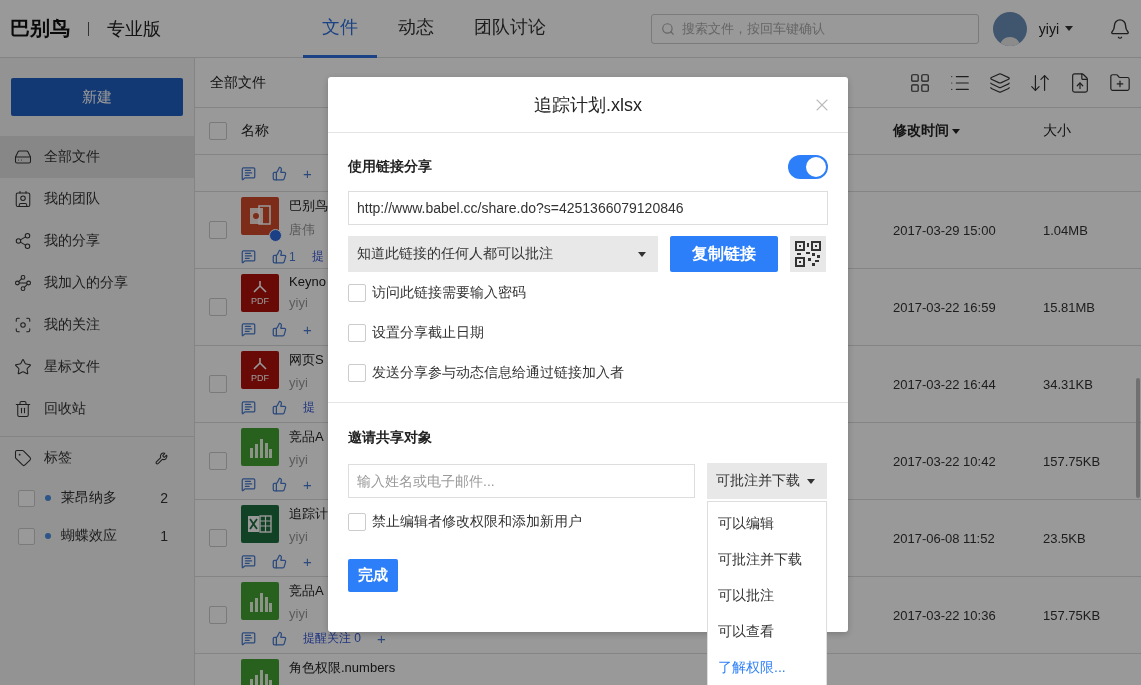 Image resolution: width=1141 pixels, height=685 pixels. What do you see at coordinates (255, 131) in the screenshot?
I see `column-header: 名称` at bounding box center [255, 131].